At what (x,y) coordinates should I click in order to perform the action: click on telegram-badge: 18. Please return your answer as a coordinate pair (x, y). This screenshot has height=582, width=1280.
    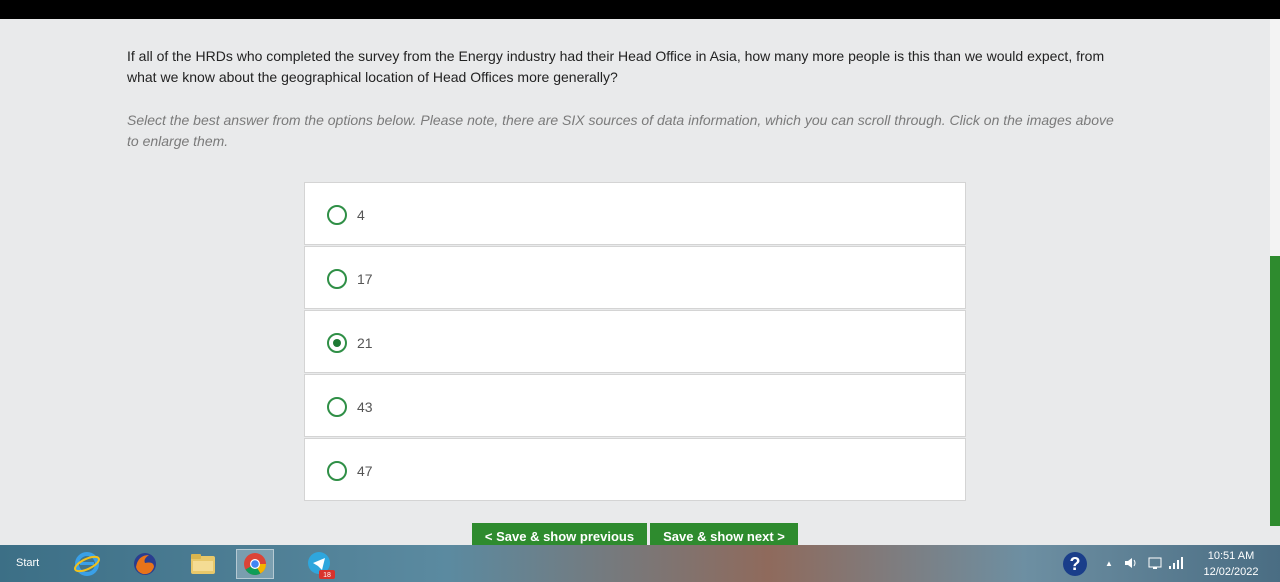
    Looking at the image, I should click on (327, 575).